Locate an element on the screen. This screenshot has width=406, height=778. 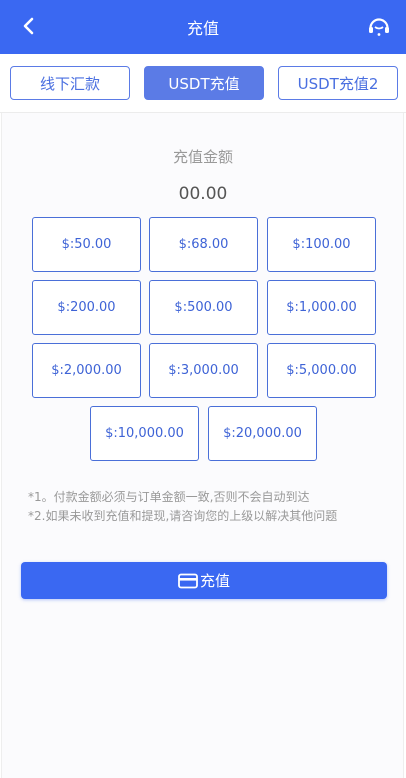
amount-option-50: $:50.00 is located at coordinates (86, 244).